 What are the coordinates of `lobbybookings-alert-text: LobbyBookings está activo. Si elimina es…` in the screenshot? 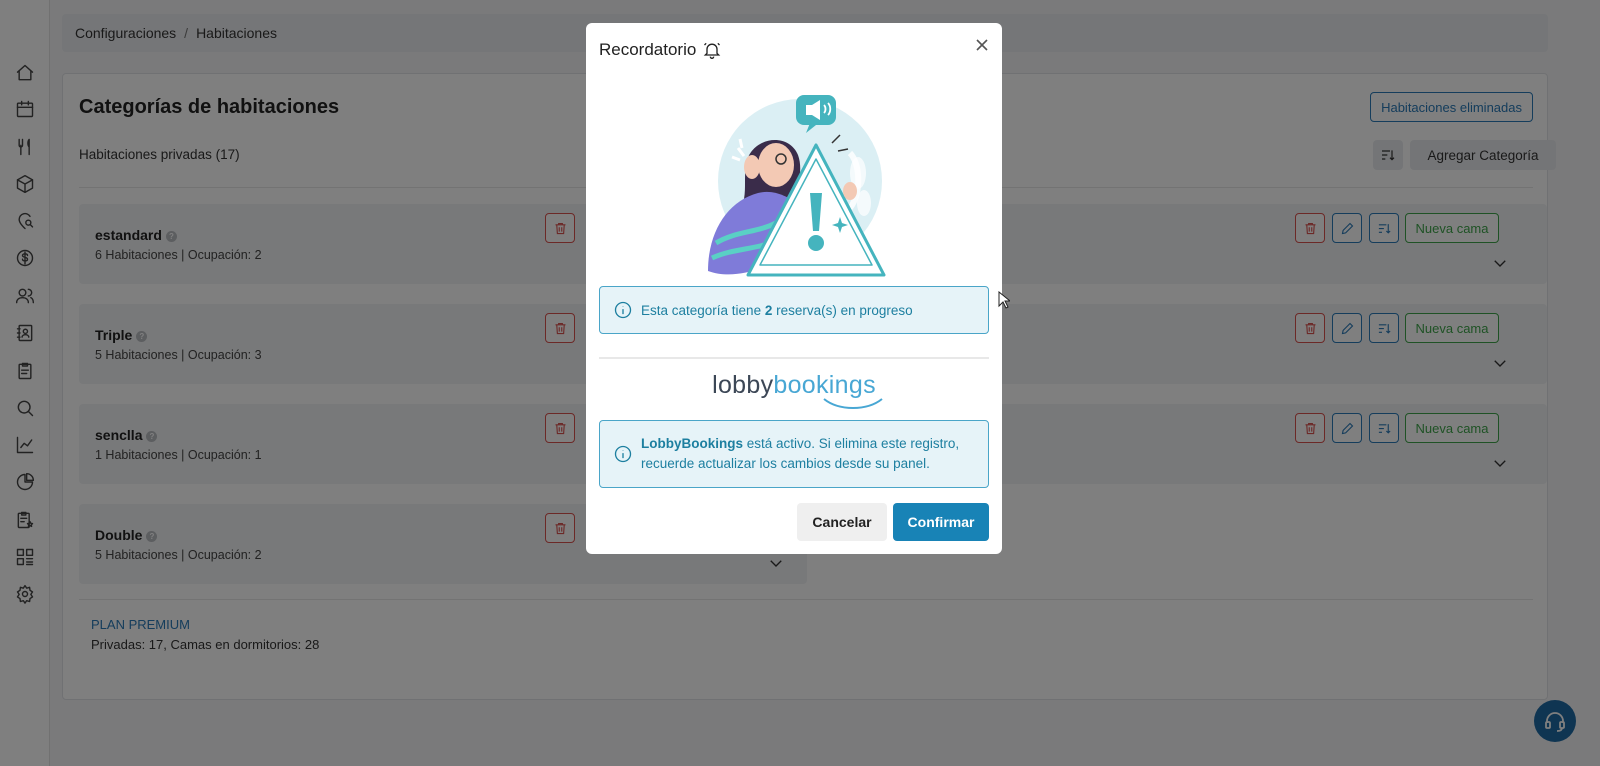 It's located at (800, 453).